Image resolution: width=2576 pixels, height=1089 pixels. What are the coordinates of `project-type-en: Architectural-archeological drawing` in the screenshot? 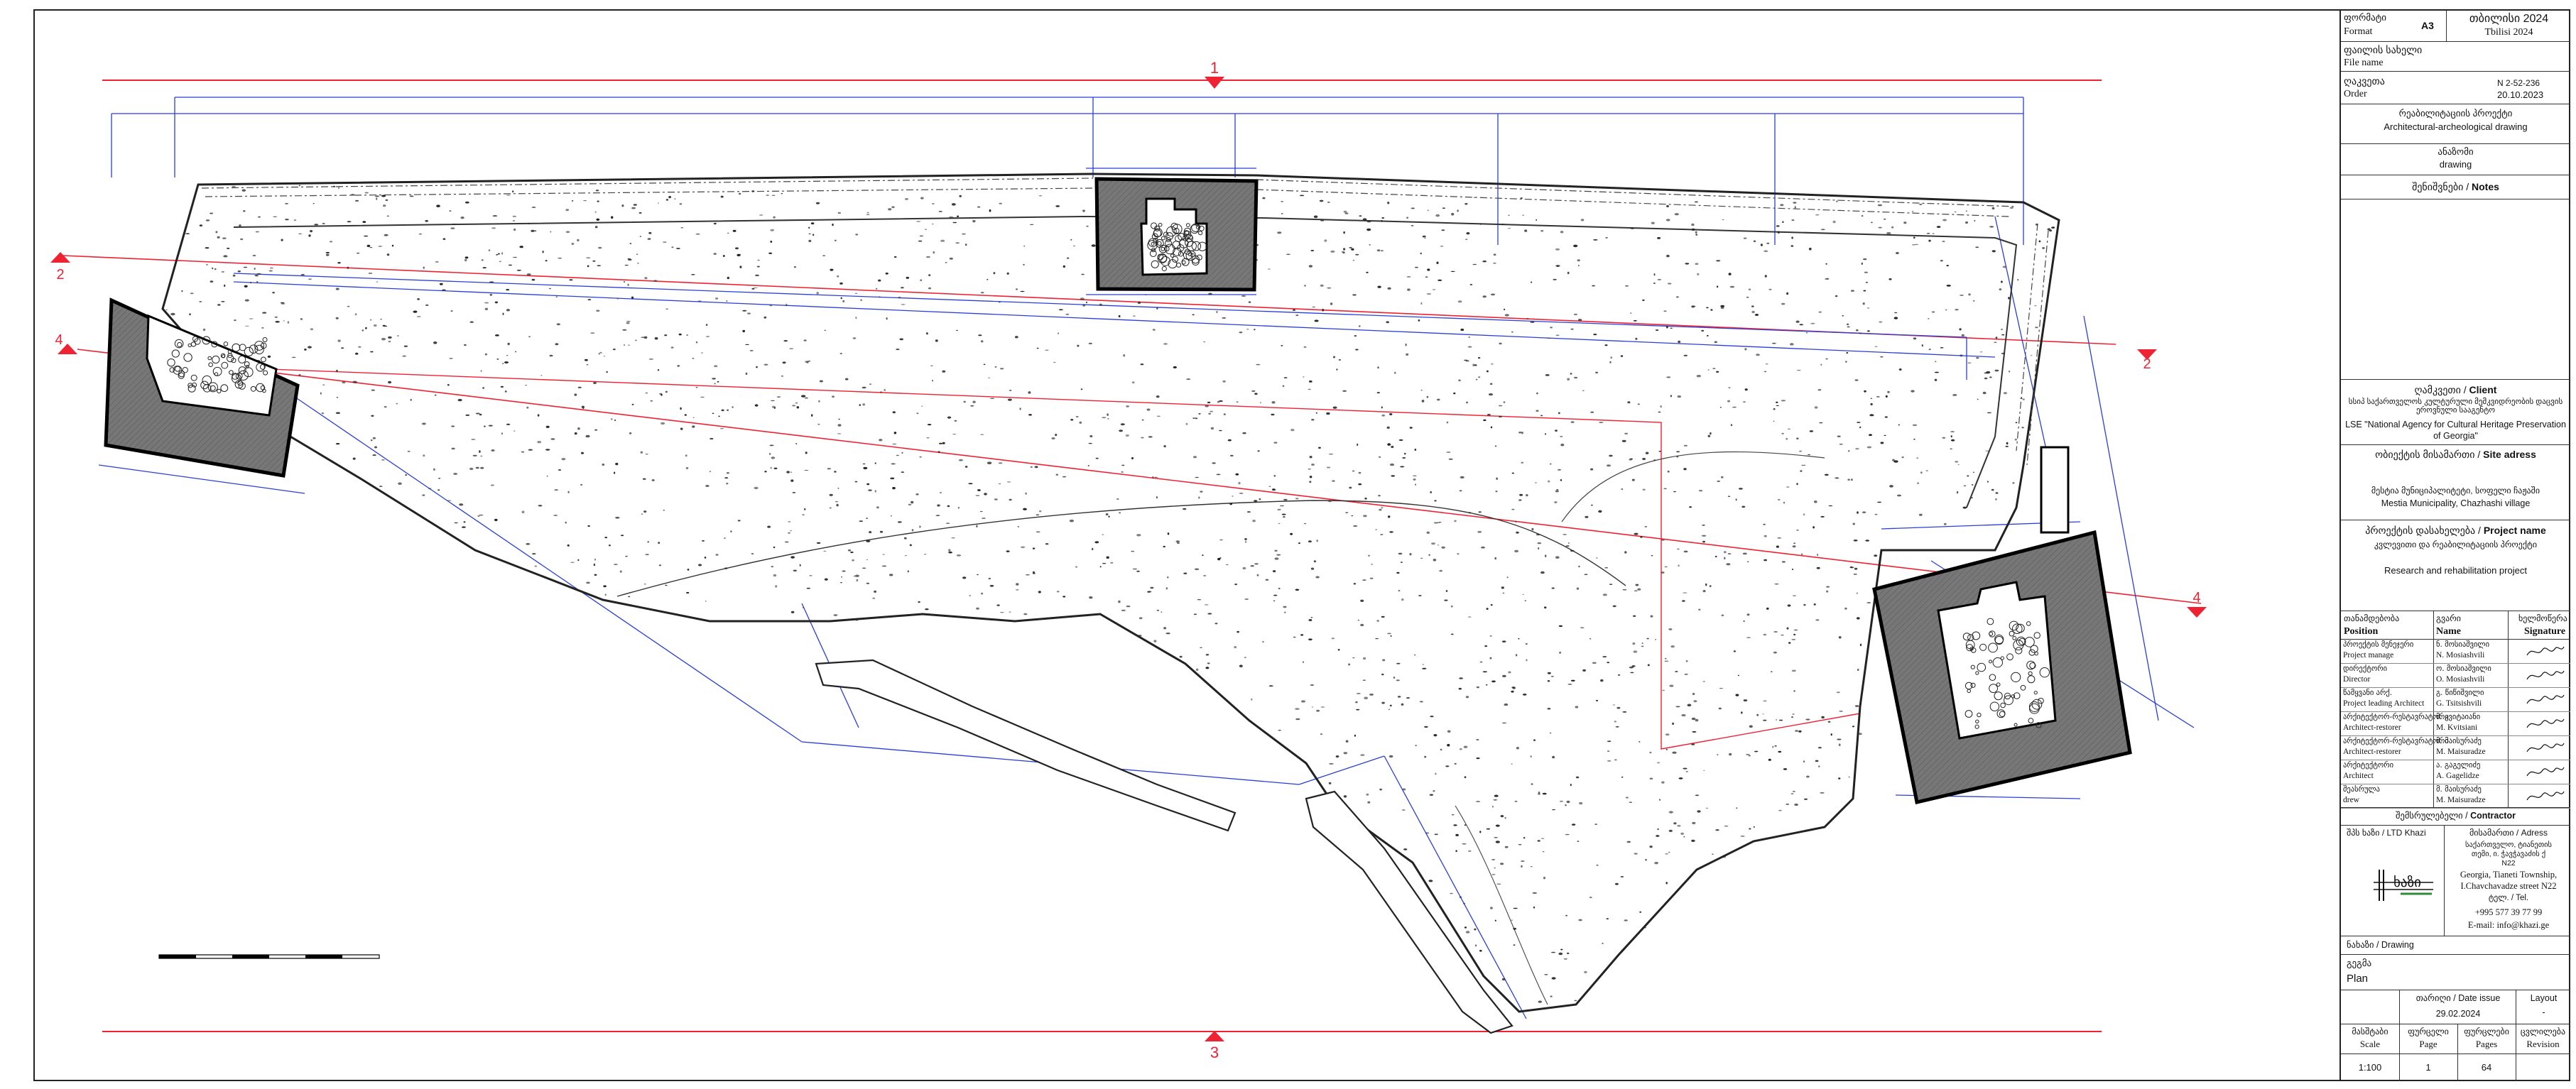 It's located at (2456, 126).